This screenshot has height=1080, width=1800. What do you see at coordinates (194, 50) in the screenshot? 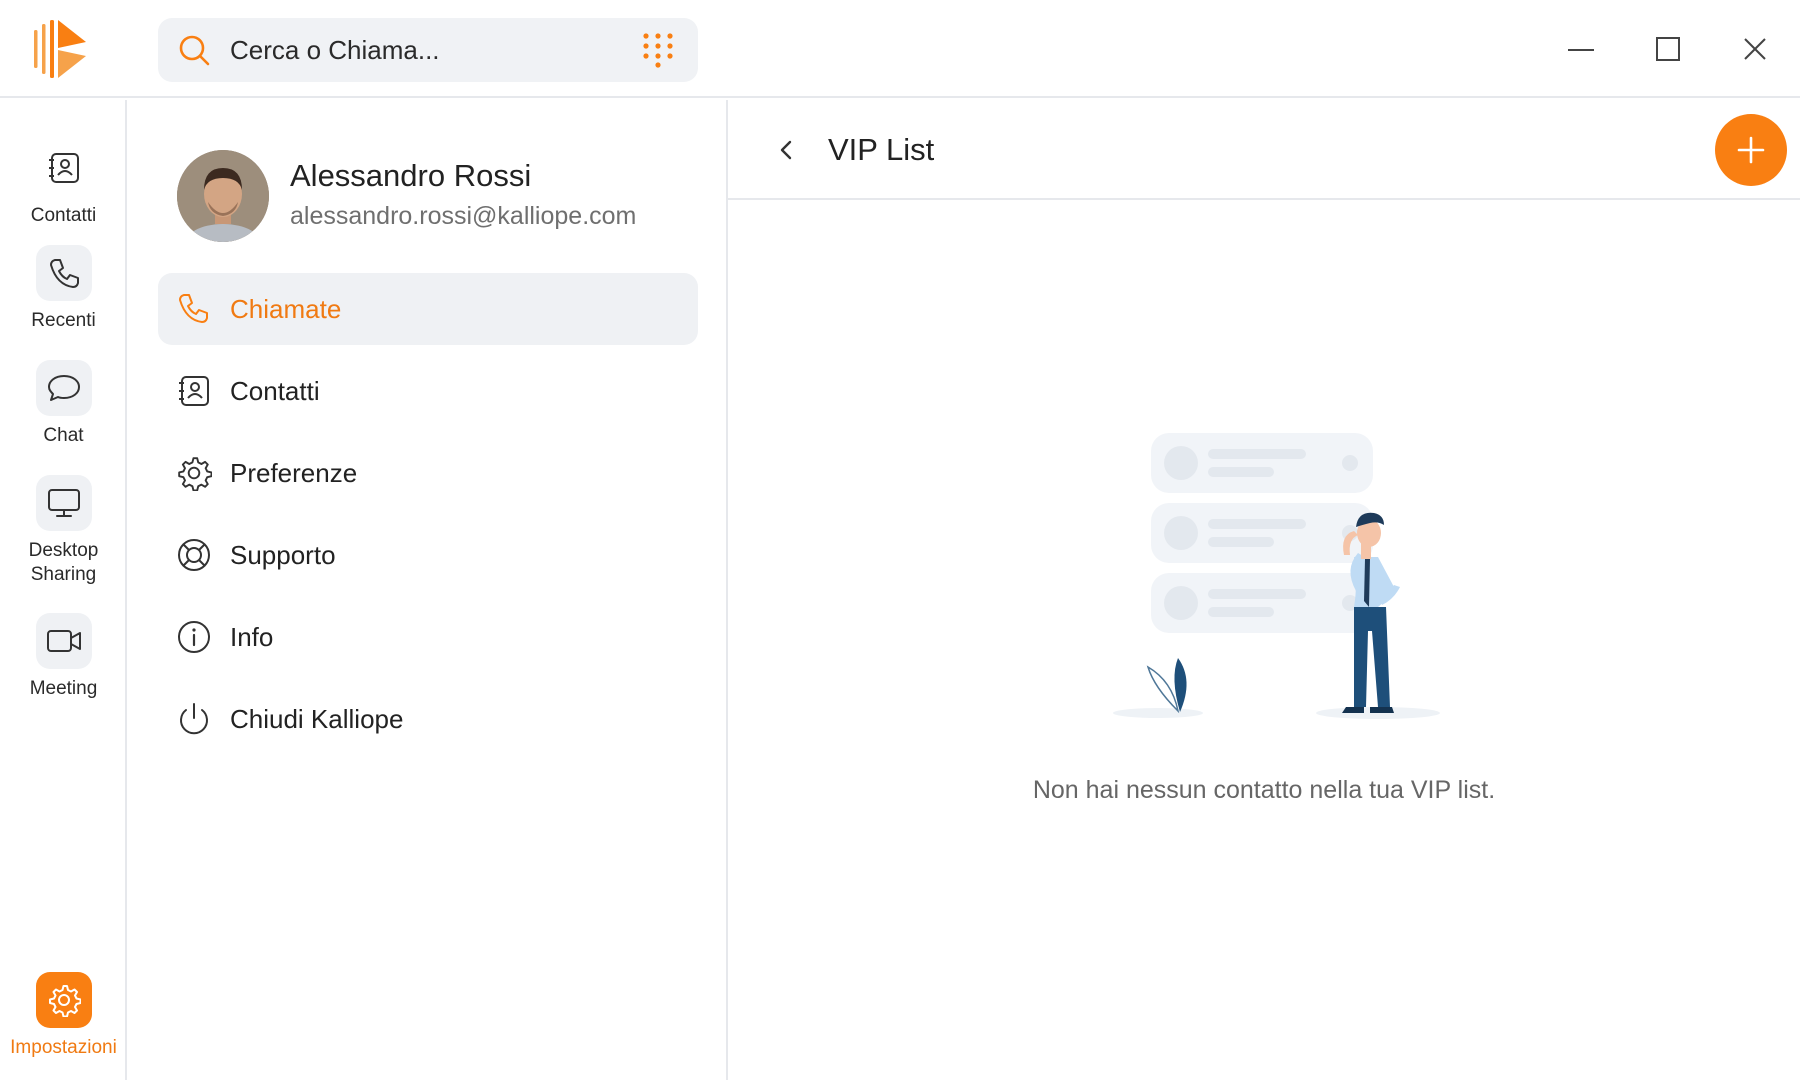
I see `search-icon` at bounding box center [194, 50].